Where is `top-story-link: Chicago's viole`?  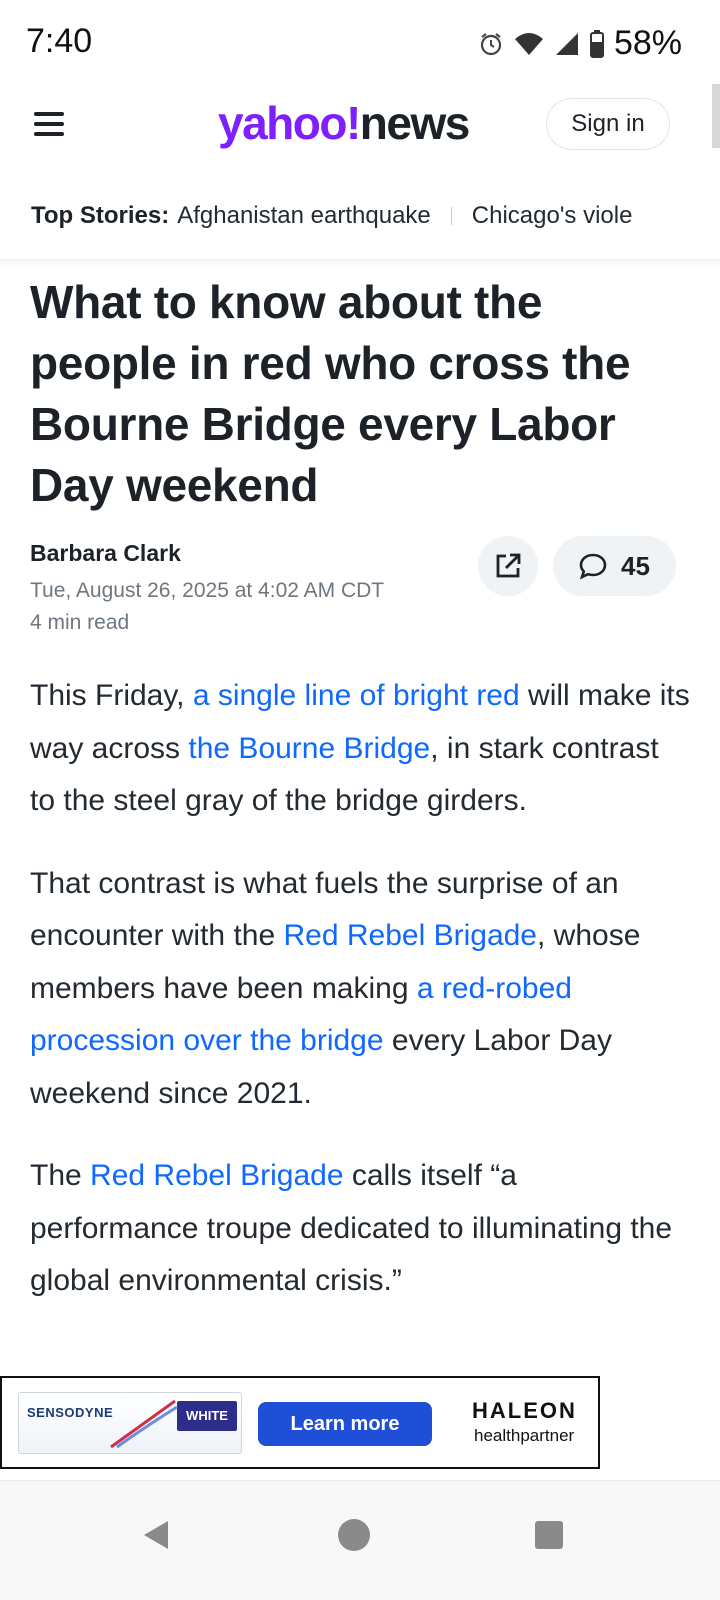
top-story-link: Chicago's viole is located at coordinates (552, 216).